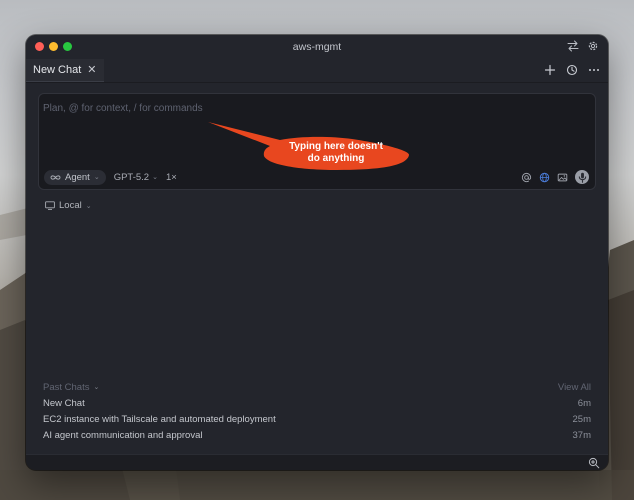 This screenshot has width=634, height=500. I want to click on monitor-icon, so click(50, 205).